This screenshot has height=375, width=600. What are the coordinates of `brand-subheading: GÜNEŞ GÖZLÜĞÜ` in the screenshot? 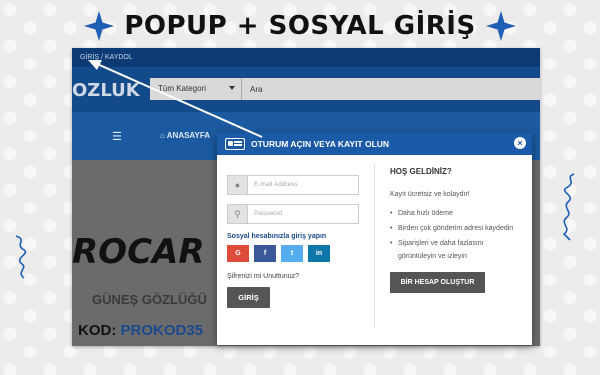 It's located at (149, 299).